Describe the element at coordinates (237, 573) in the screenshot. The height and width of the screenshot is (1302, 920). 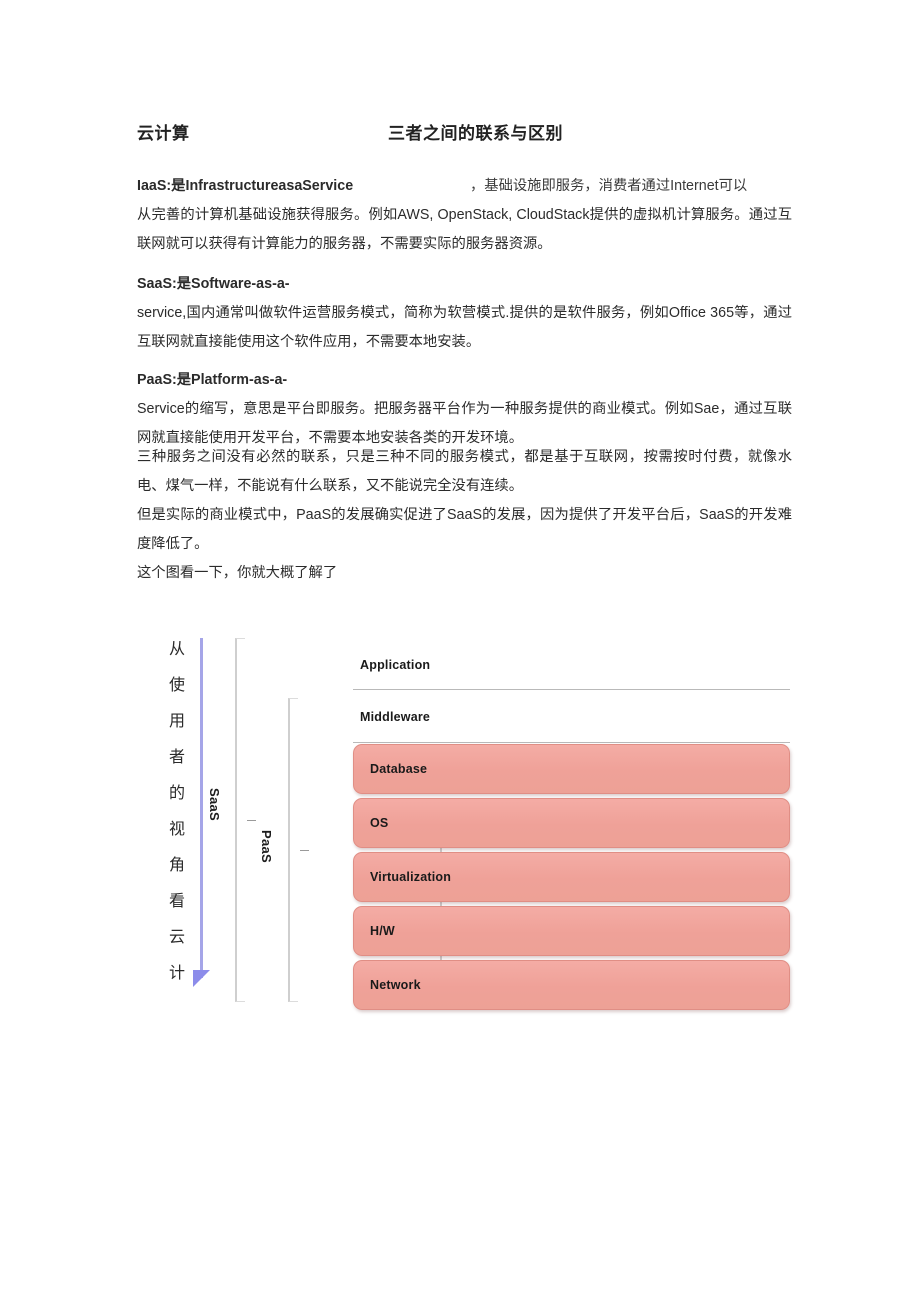
I see `closing-paragraph-3: 这个图看一下，你就大概了解了` at that location.